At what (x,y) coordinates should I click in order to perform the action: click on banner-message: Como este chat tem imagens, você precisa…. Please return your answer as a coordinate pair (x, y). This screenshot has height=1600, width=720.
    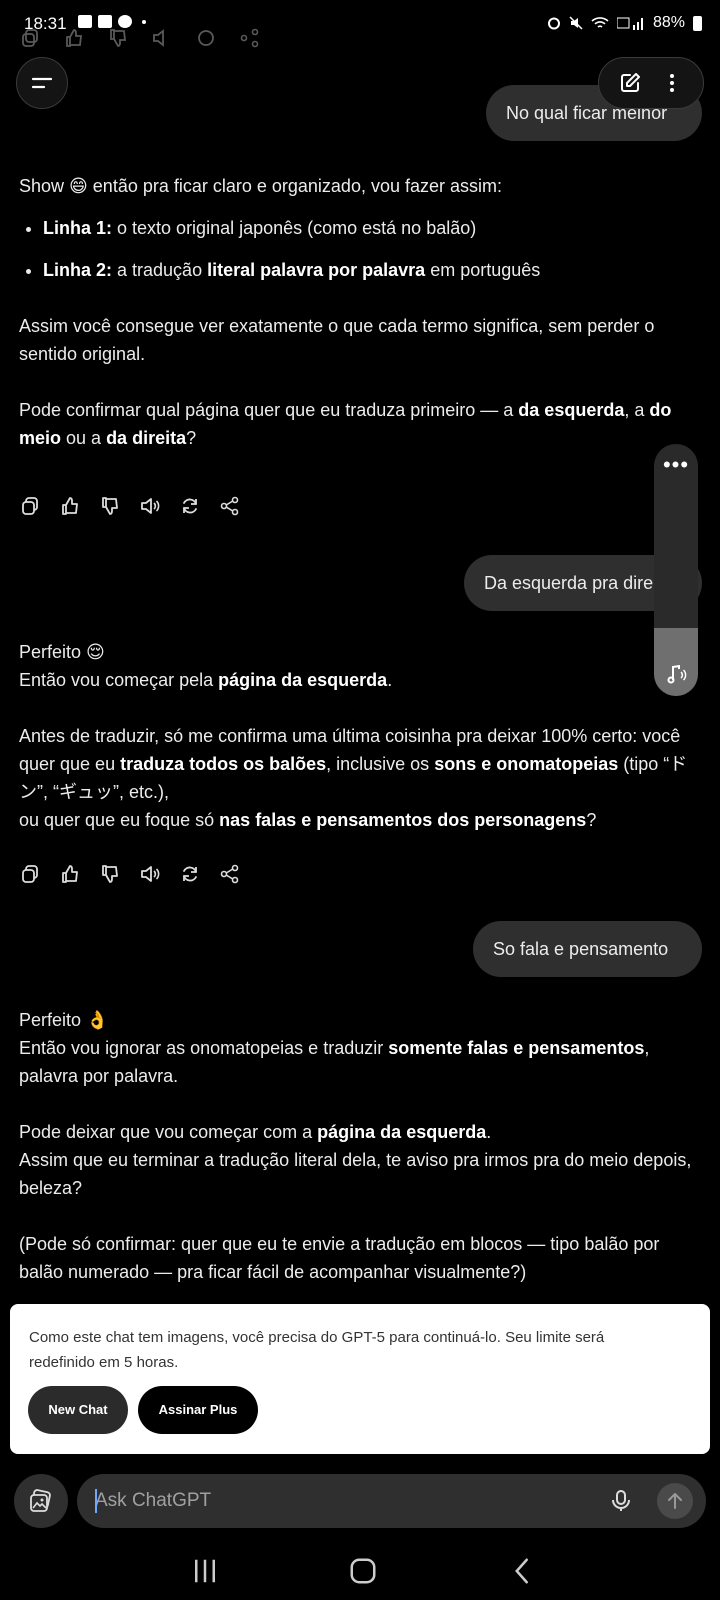
    Looking at the image, I should click on (317, 1350).